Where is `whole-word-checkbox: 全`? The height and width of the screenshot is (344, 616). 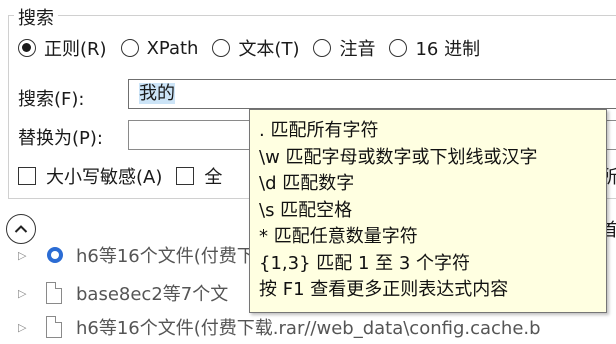 whole-word-checkbox: 全 is located at coordinates (199, 176).